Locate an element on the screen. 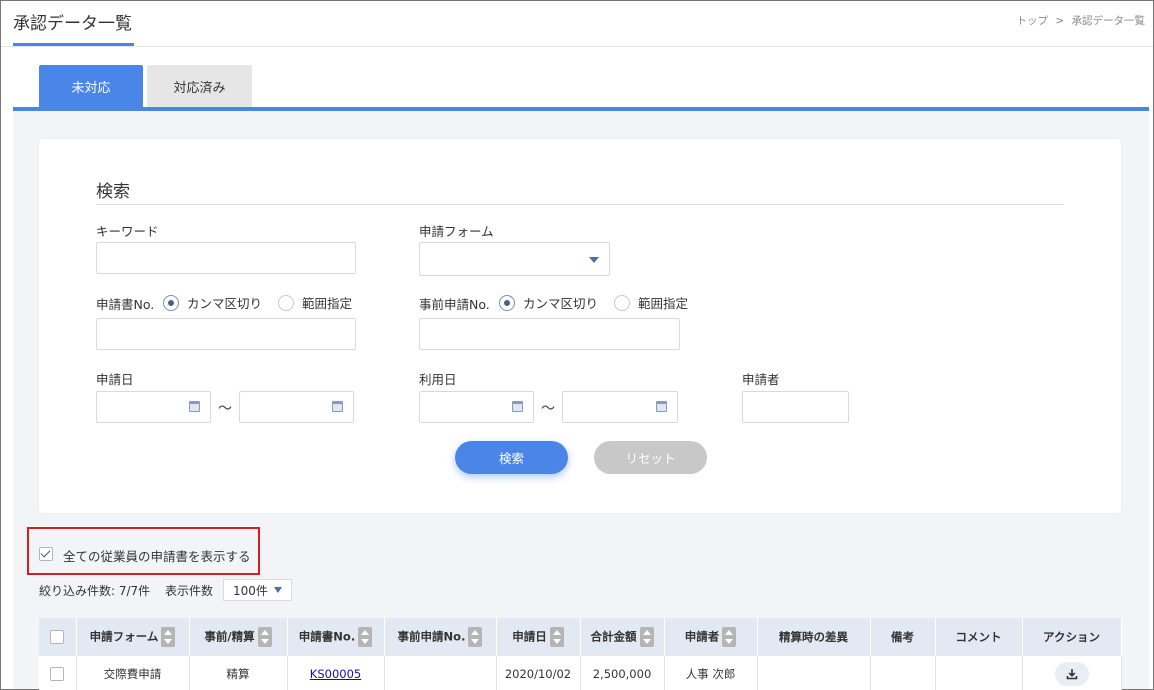  app-date-label: 申請日 is located at coordinates (115, 379).